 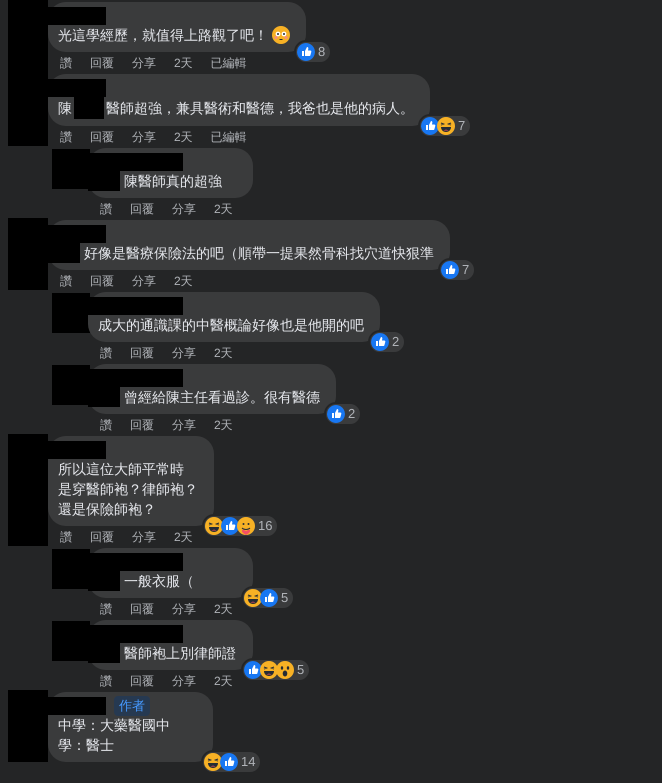 I want to click on reaction-summary: 14, so click(x=231, y=762).